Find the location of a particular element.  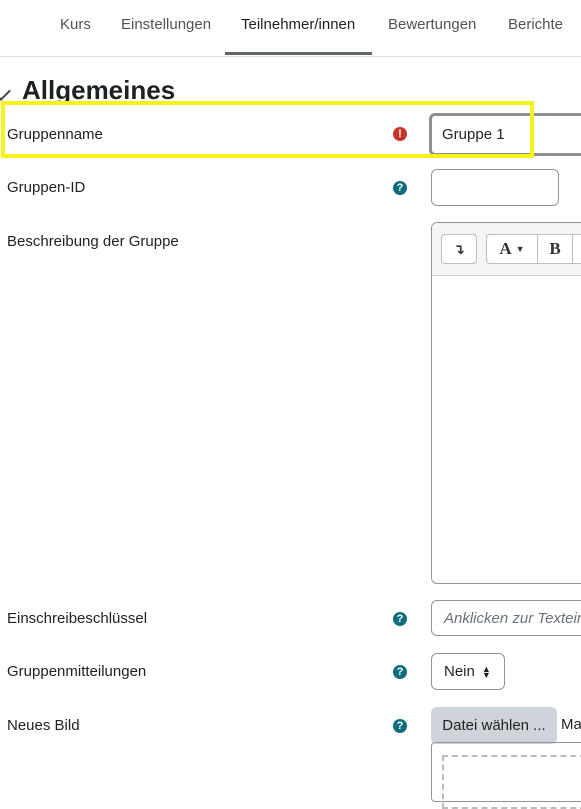

group-id-input is located at coordinates (495, 187).